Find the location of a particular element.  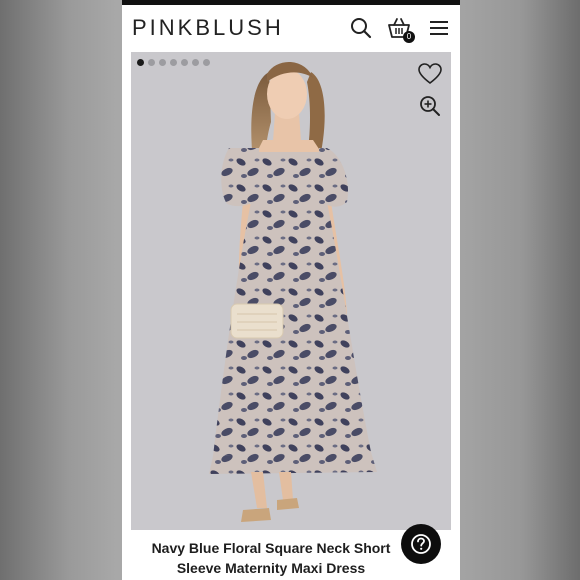

zoom-button is located at coordinates (430, 106).